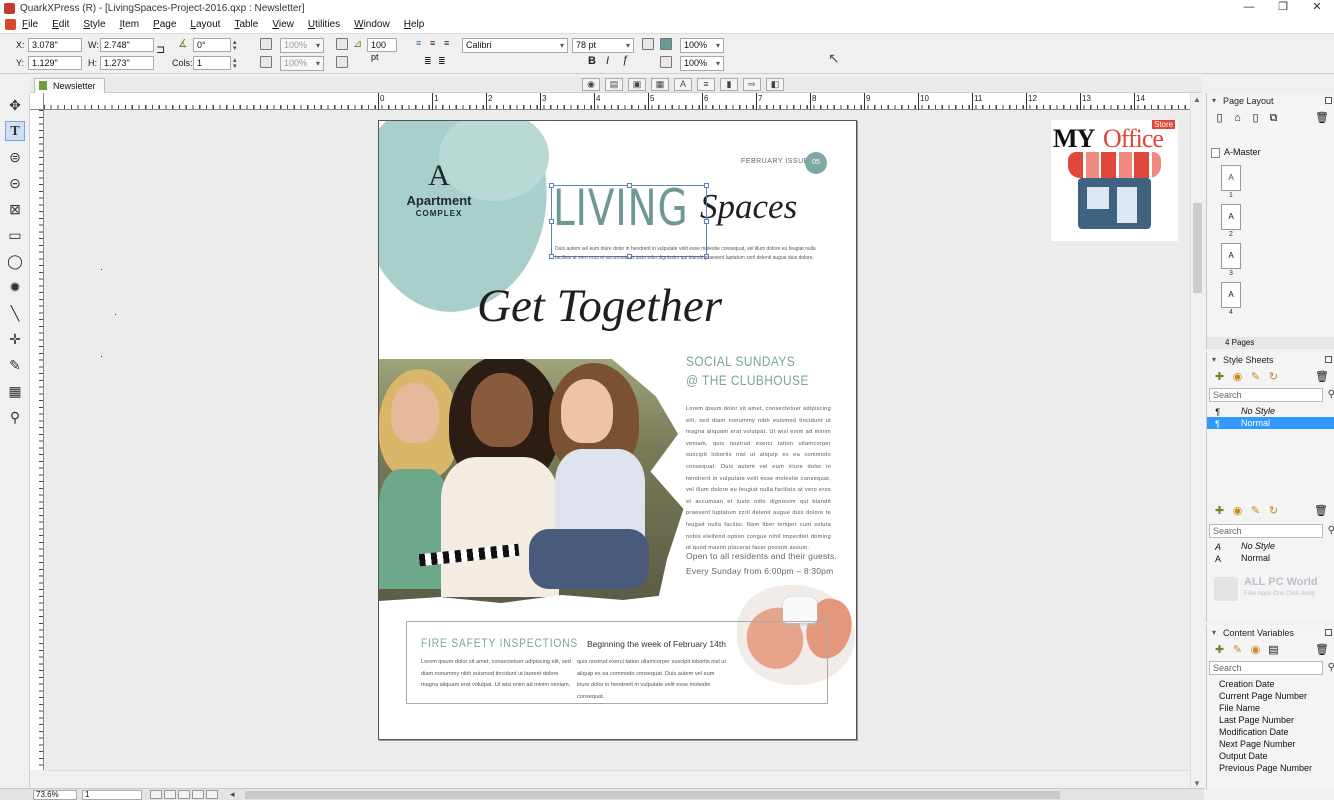  Describe the element at coordinates (1322, 118) in the screenshot. I see `delete-page-icon: 🗑` at that location.